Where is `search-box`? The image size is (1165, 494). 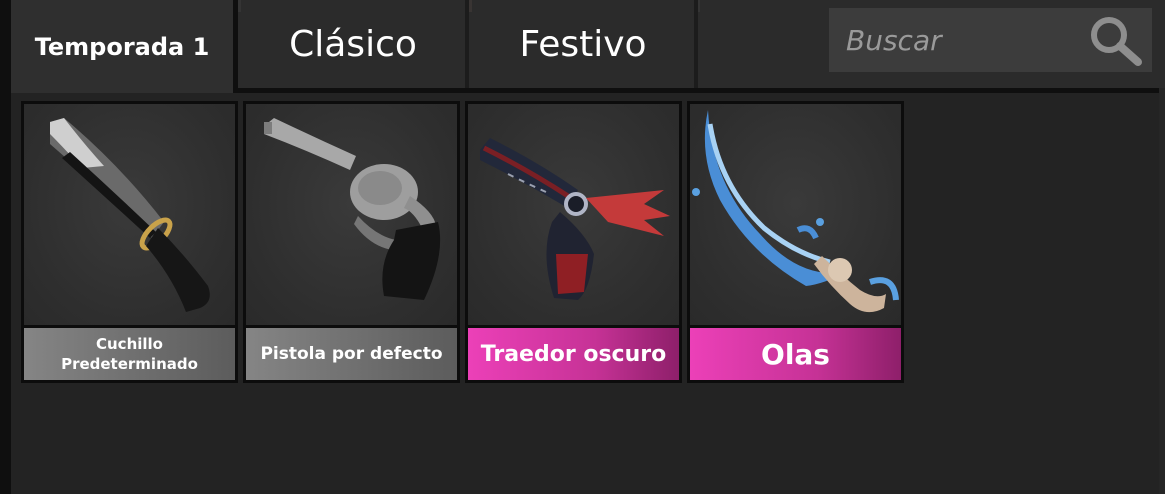
search-box is located at coordinates (990, 40).